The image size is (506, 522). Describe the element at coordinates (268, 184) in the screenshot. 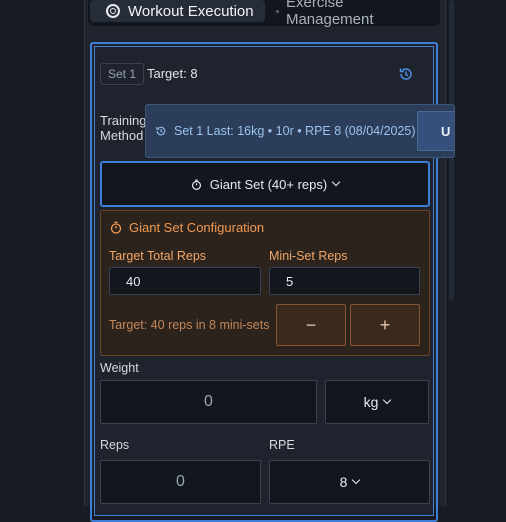

I see `training-method-value: Giant Set (40+ reps)` at that location.